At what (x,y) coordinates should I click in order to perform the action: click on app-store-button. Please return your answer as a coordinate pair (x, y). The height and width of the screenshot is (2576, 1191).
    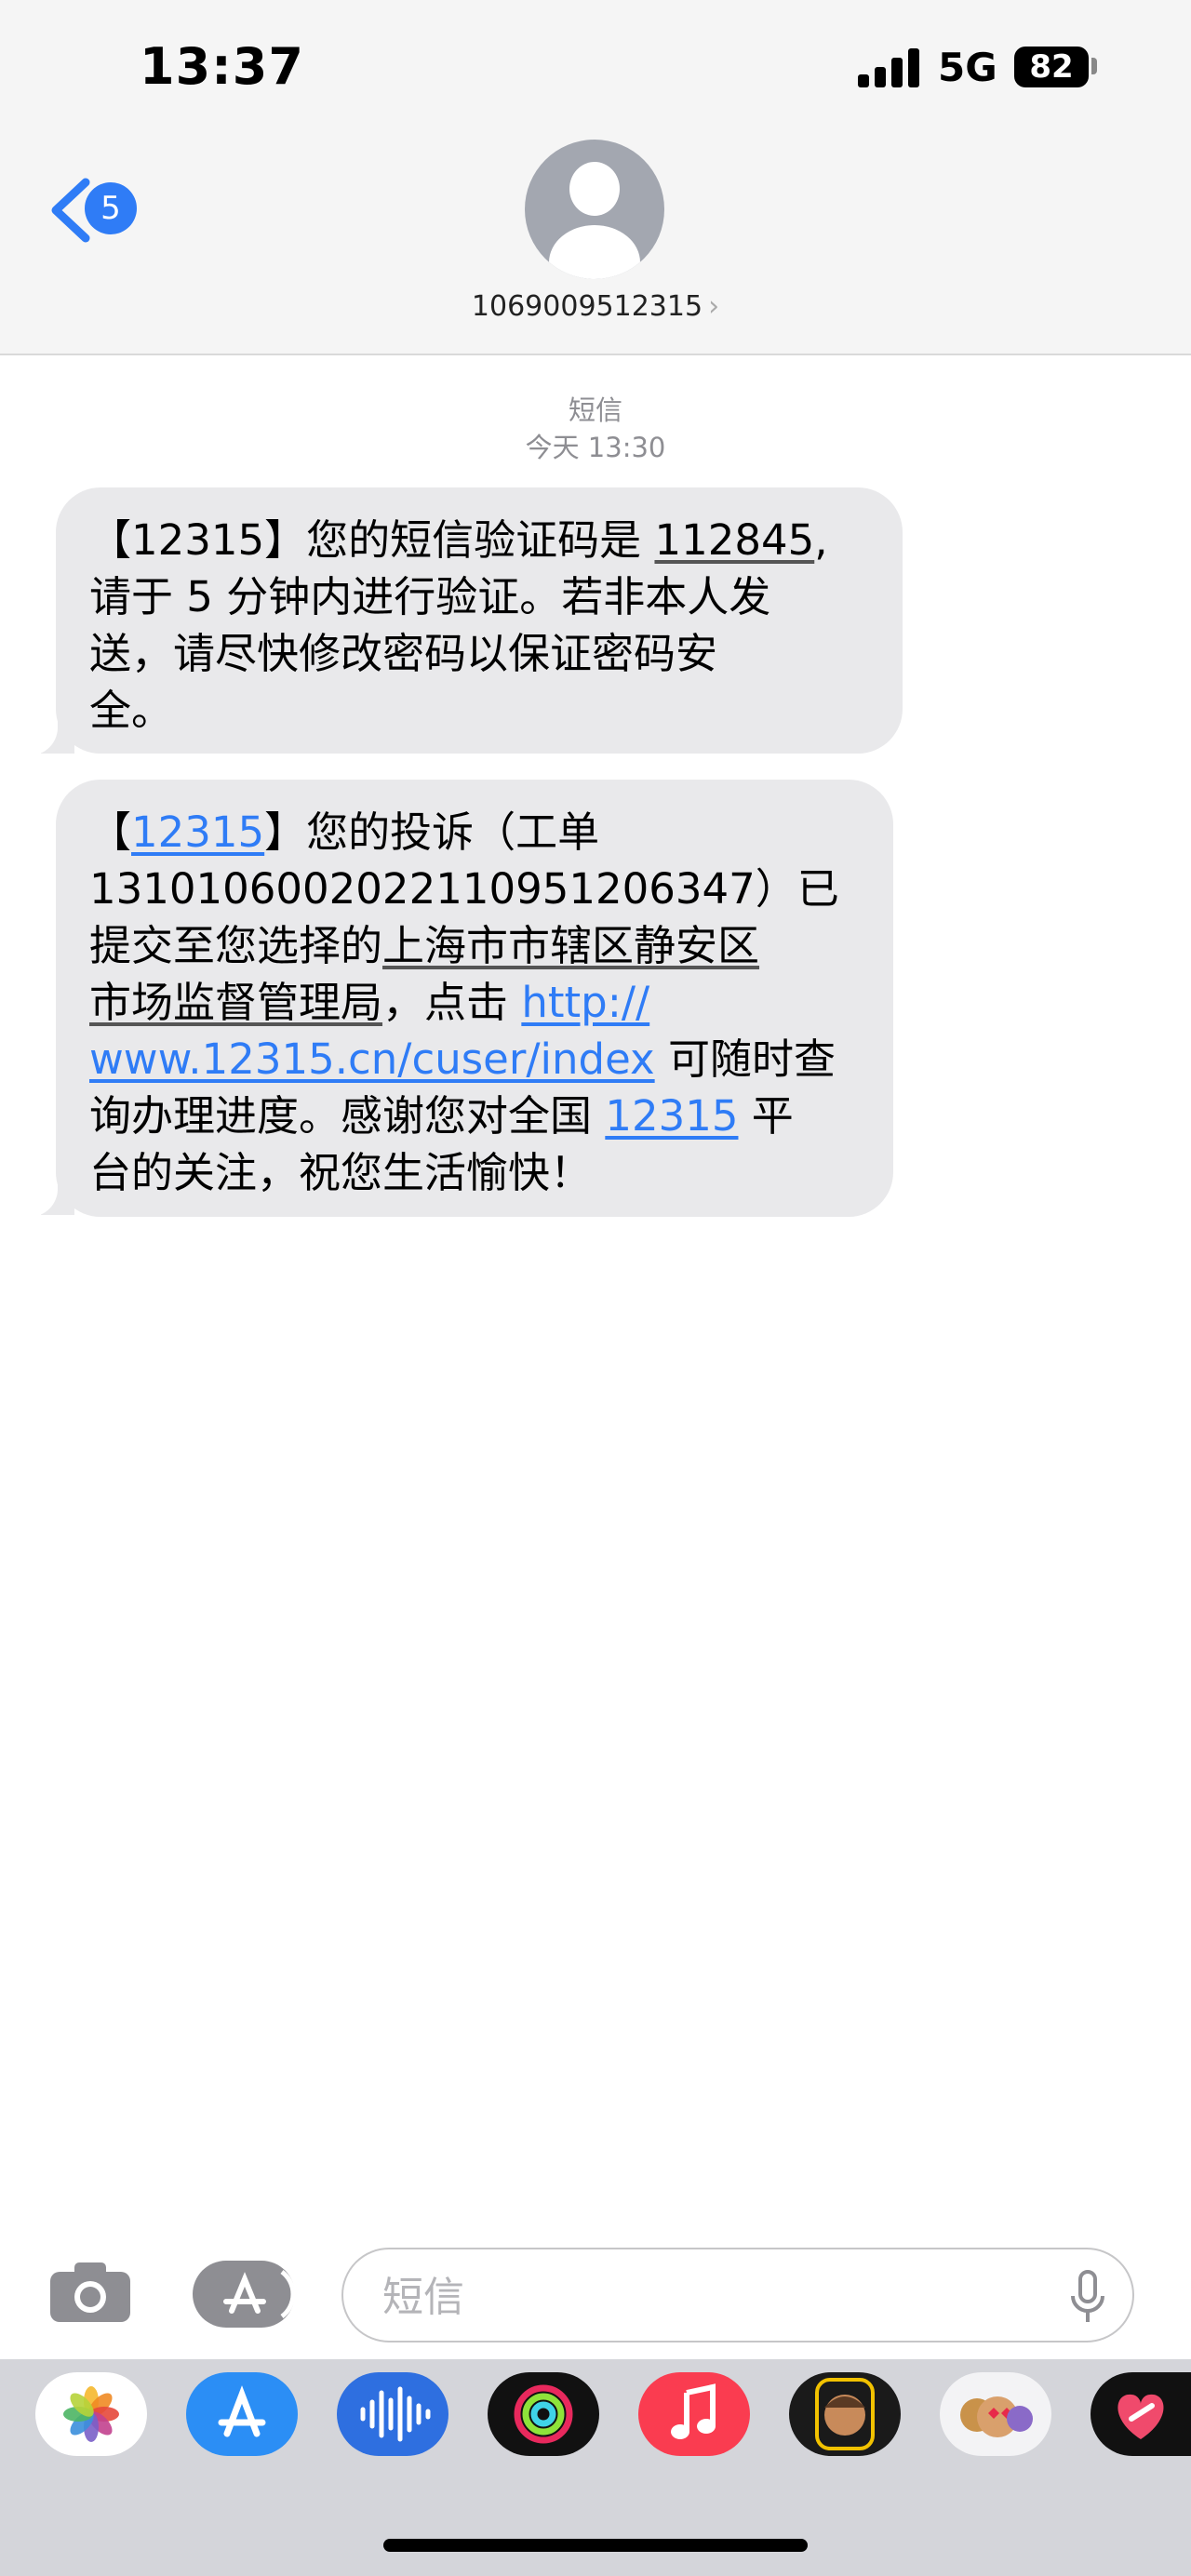
    Looking at the image, I should click on (244, 2294).